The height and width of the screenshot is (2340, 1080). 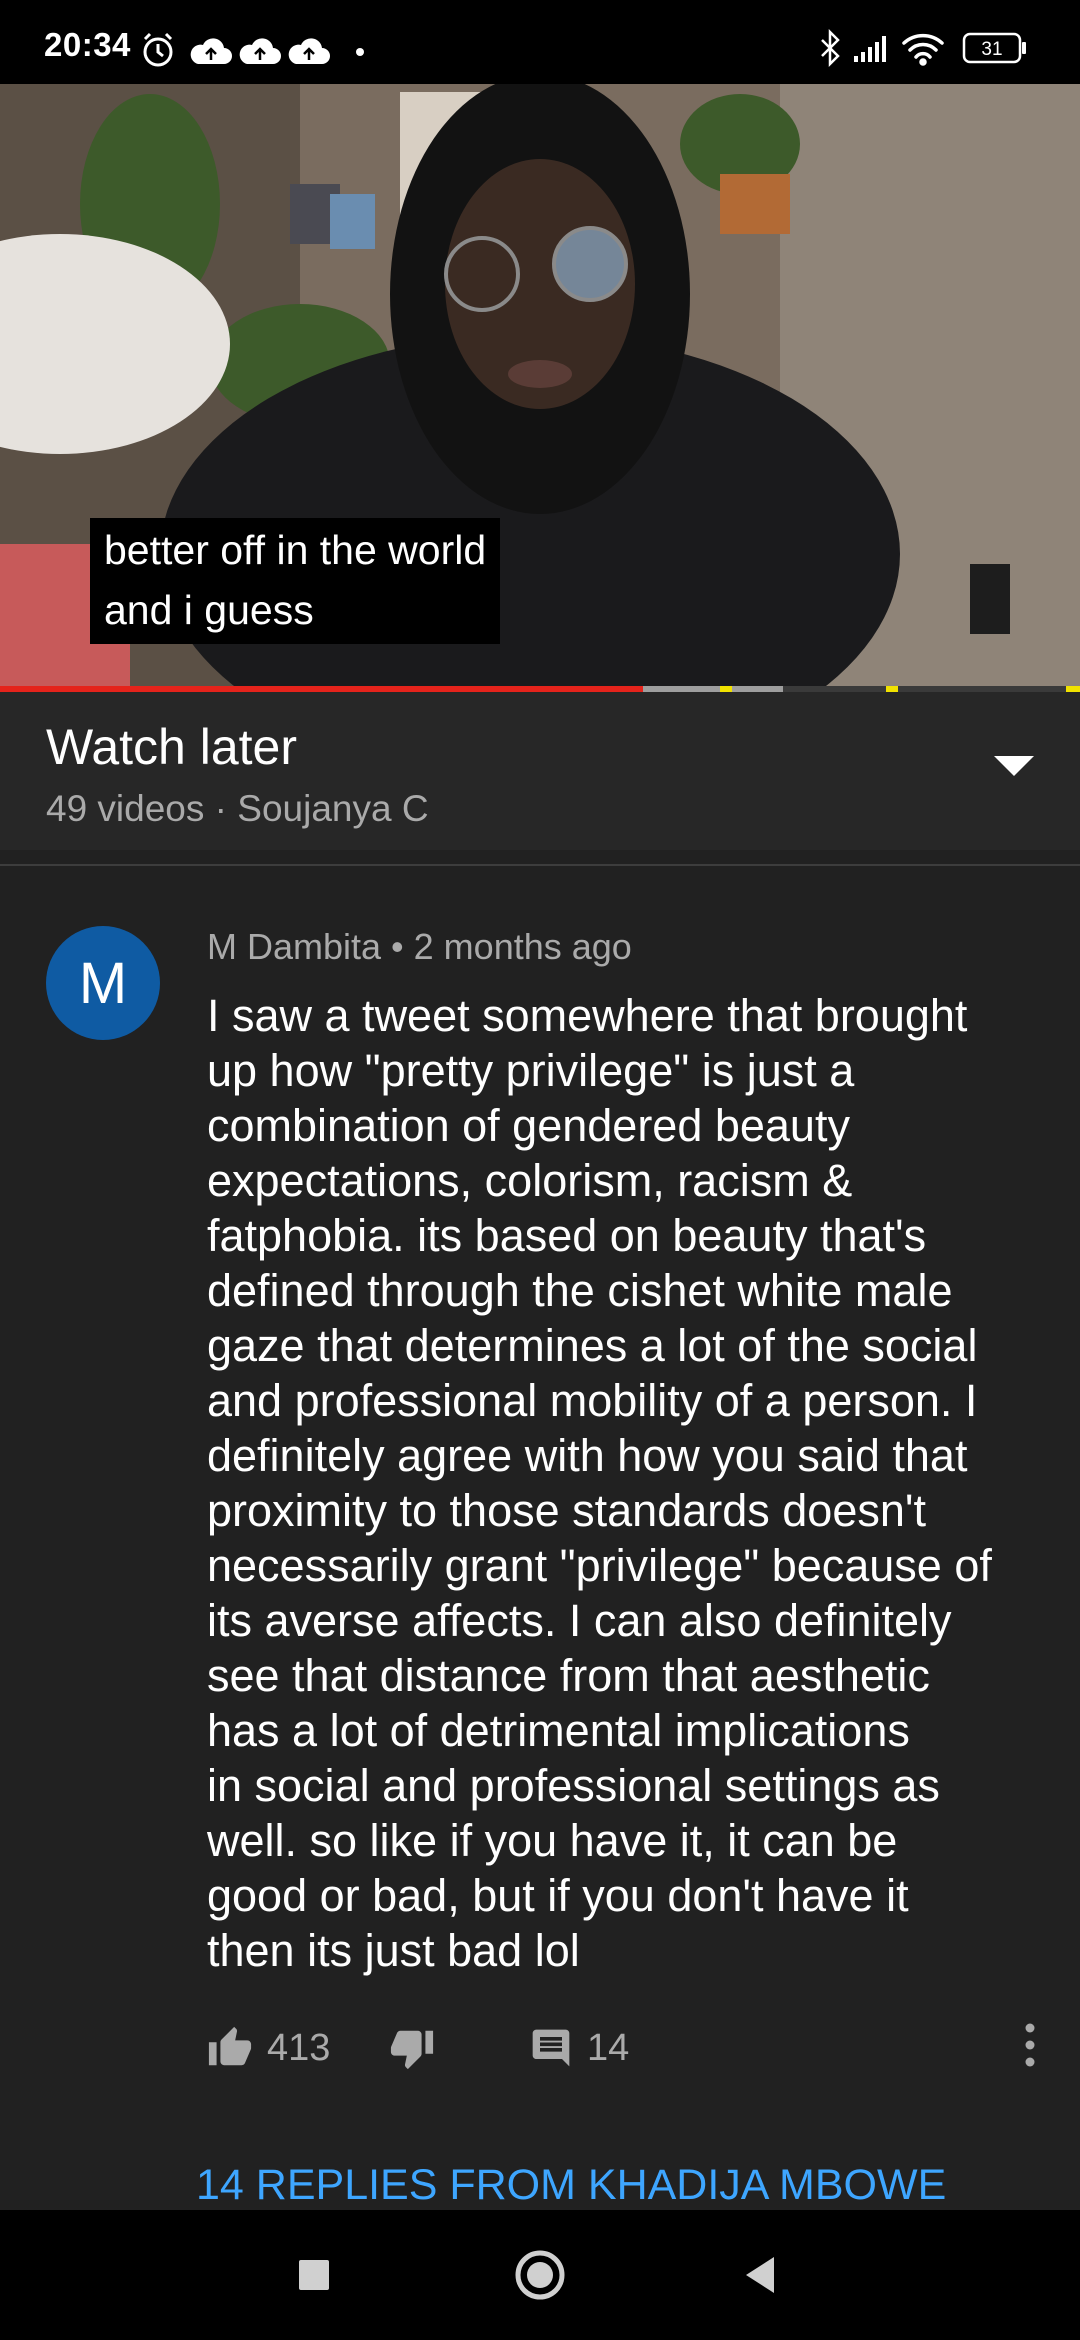 I want to click on navigation-bar, so click(x=540, y=2275).